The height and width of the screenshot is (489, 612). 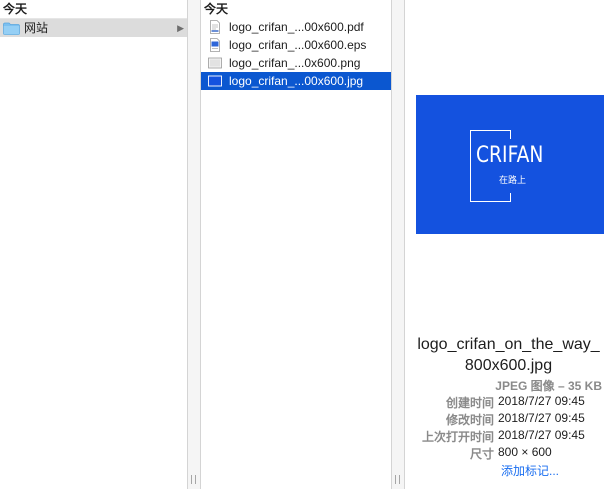 What do you see at coordinates (525, 452) in the screenshot?
I see `meta-value: 800 × 600` at bounding box center [525, 452].